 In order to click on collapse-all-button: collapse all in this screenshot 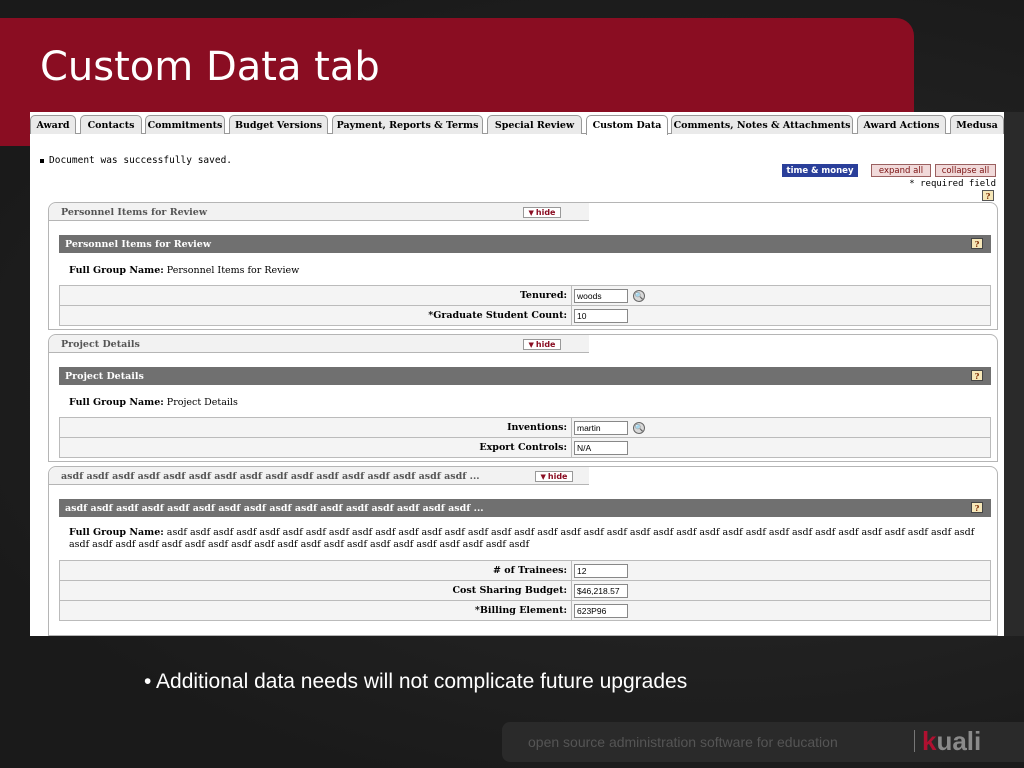, I will do `click(965, 170)`.